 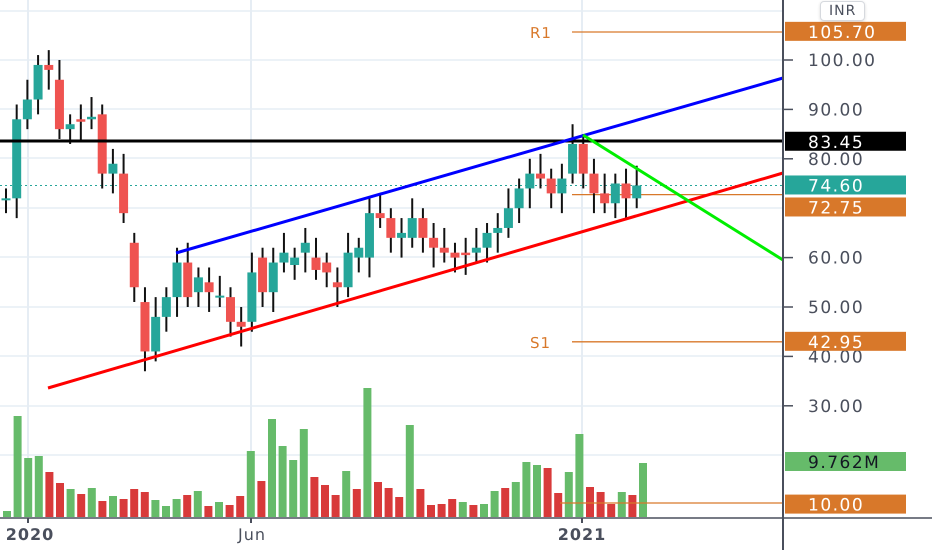 I want to click on level-name: S1, so click(x=541, y=343).